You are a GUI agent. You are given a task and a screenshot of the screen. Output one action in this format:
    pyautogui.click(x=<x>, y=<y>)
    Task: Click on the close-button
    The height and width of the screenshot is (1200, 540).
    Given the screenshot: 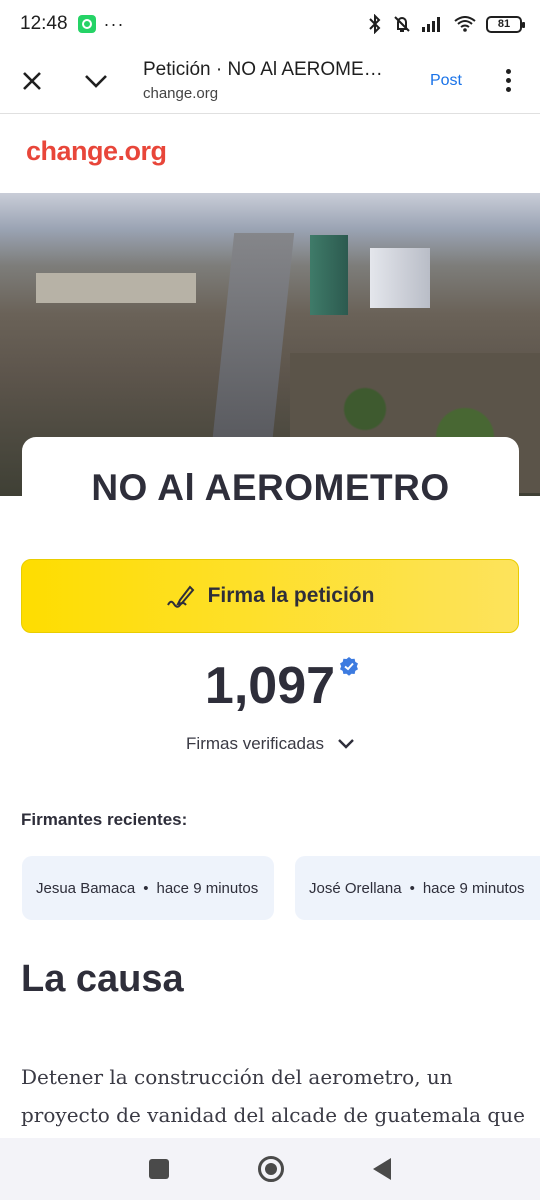 What is the action you would take?
    pyautogui.click(x=32, y=81)
    